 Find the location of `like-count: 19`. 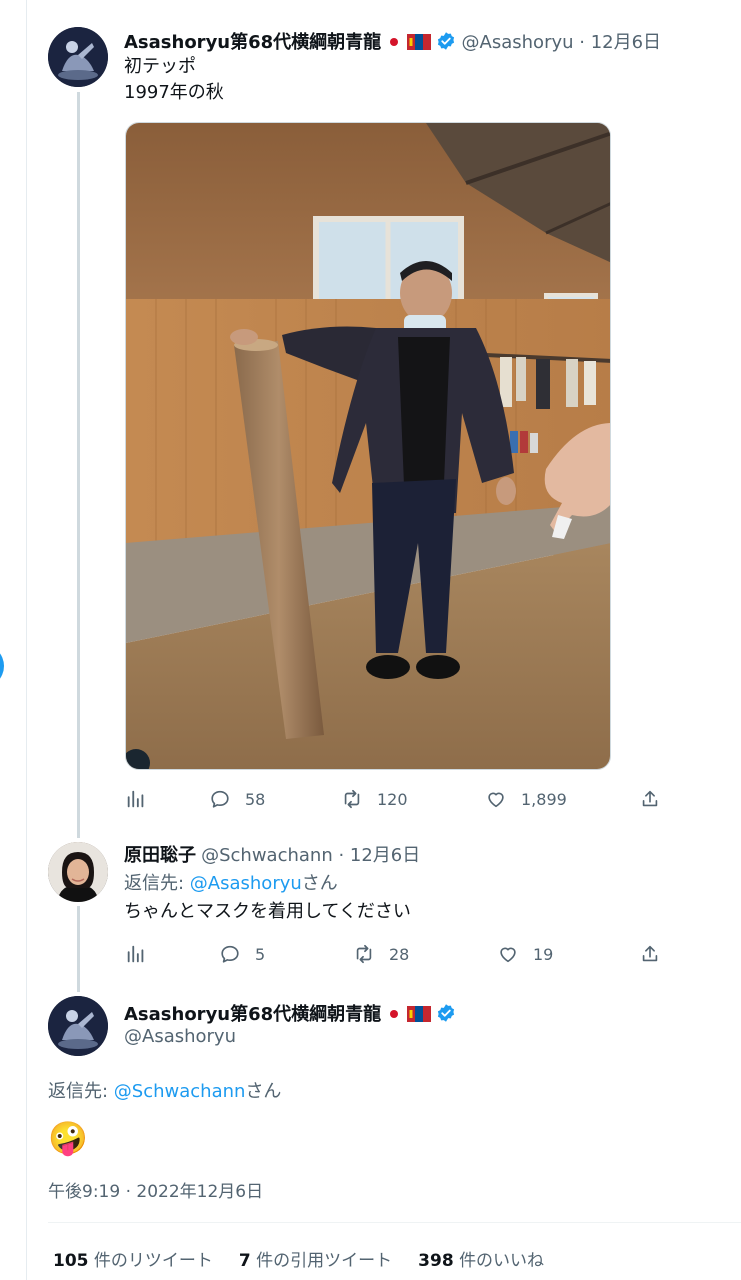

like-count: 19 is located at coordinates (543, 954).